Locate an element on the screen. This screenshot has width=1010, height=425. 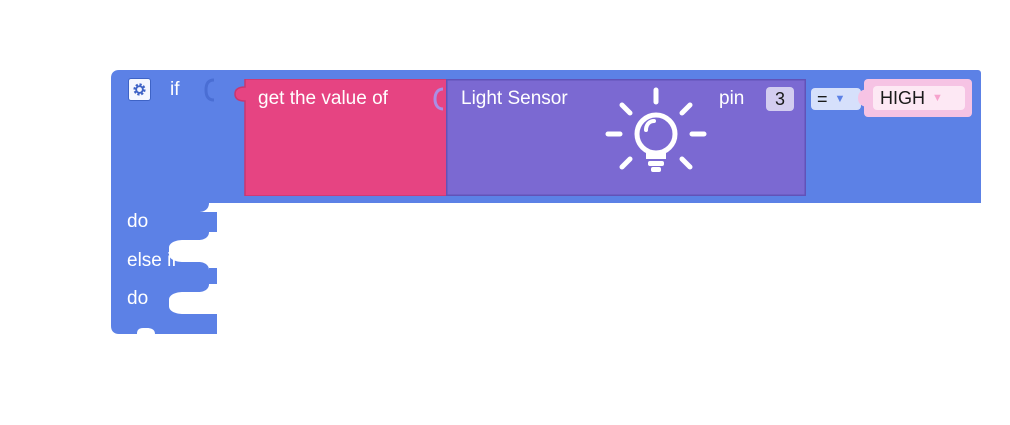
operator-dropdown: = ▼ is located at coordinates (836, 99).